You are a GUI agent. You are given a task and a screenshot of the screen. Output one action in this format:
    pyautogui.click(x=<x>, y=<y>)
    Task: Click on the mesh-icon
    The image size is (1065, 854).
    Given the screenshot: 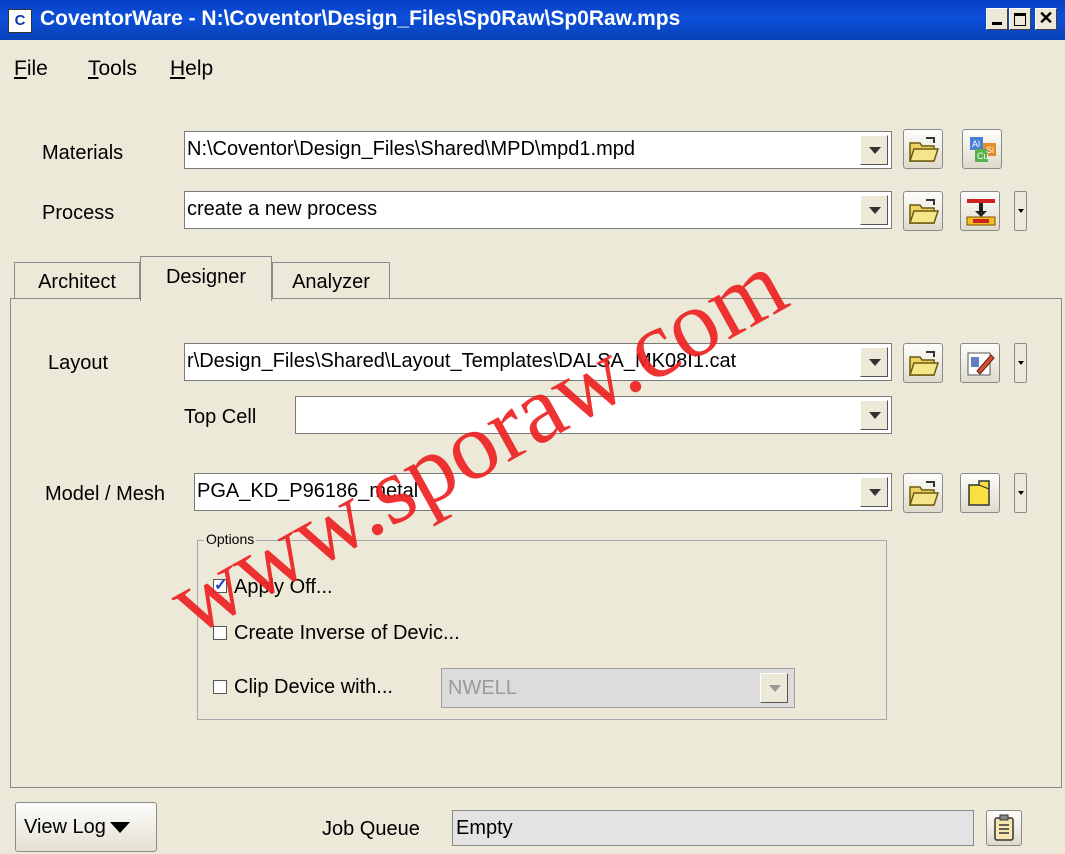 What is the action you would take?
    pyautogui.click(x=979, y=493)
    